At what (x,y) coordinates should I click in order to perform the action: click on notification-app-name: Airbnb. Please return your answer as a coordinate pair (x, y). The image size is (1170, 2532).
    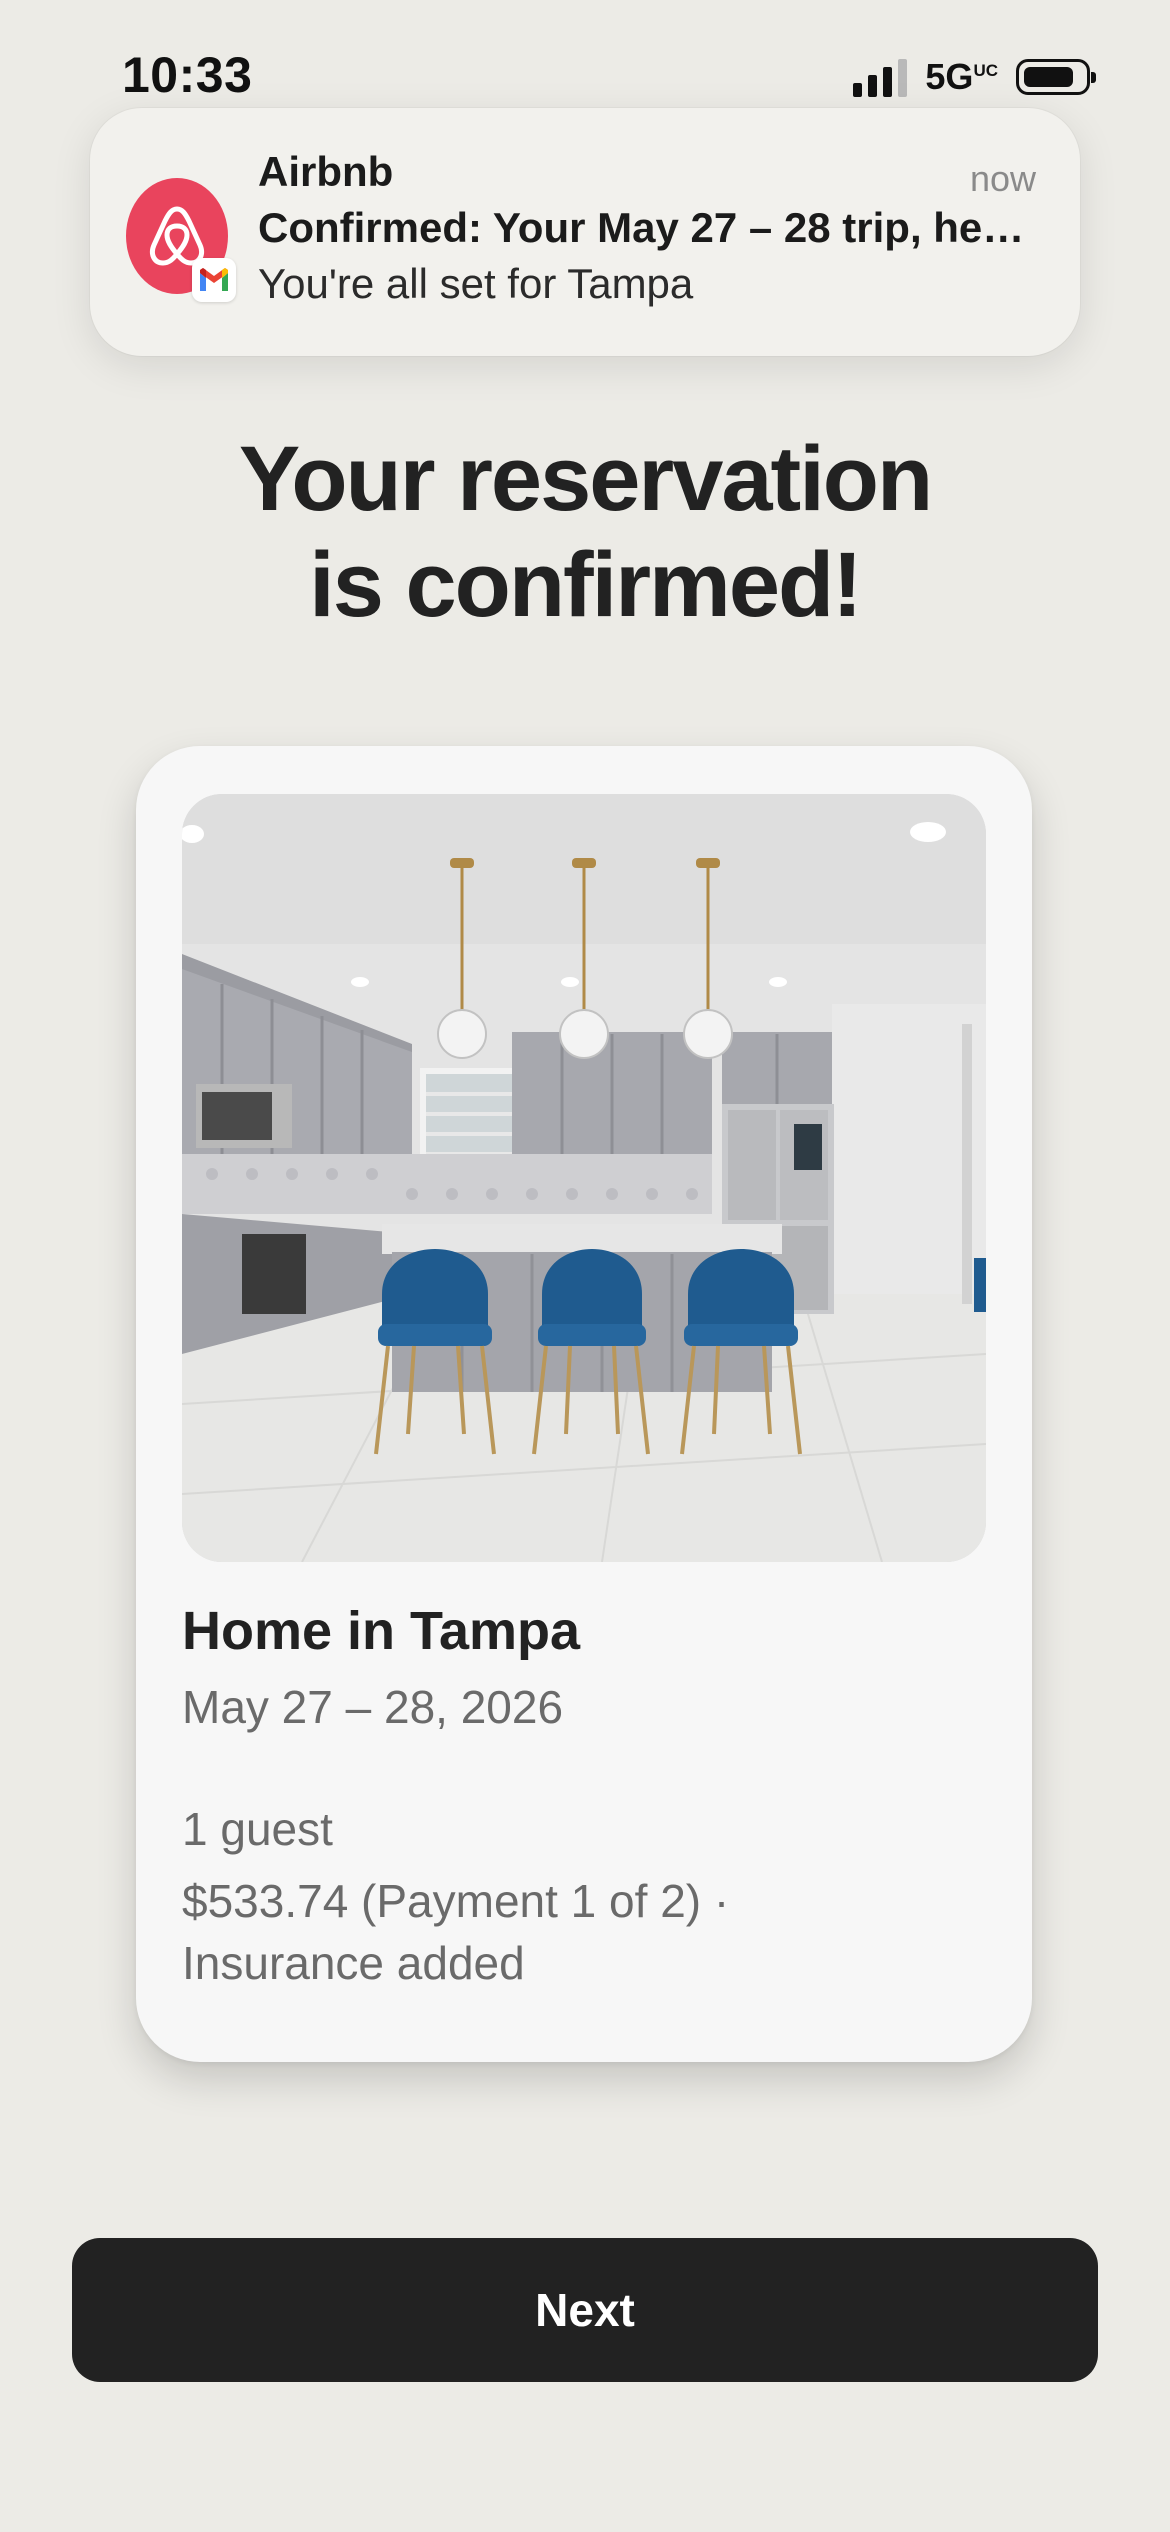
    Looking at the image, I should click on (326, 171).